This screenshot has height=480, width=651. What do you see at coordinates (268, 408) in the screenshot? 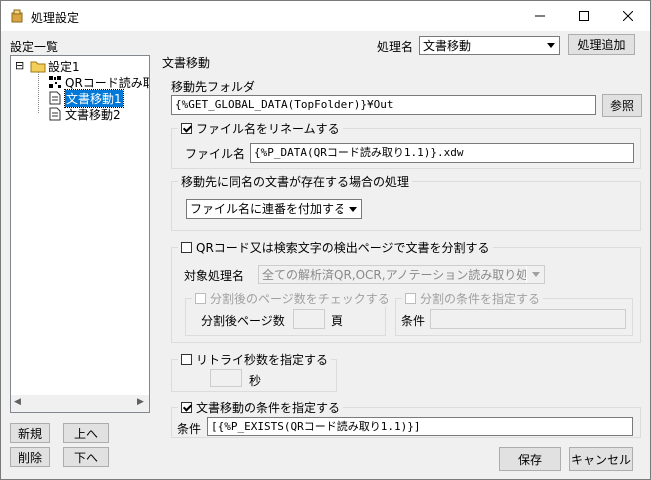
I see `move-condition-checkbox-label: 文書移動の条件を指定する` at bounding box center [268, 408].